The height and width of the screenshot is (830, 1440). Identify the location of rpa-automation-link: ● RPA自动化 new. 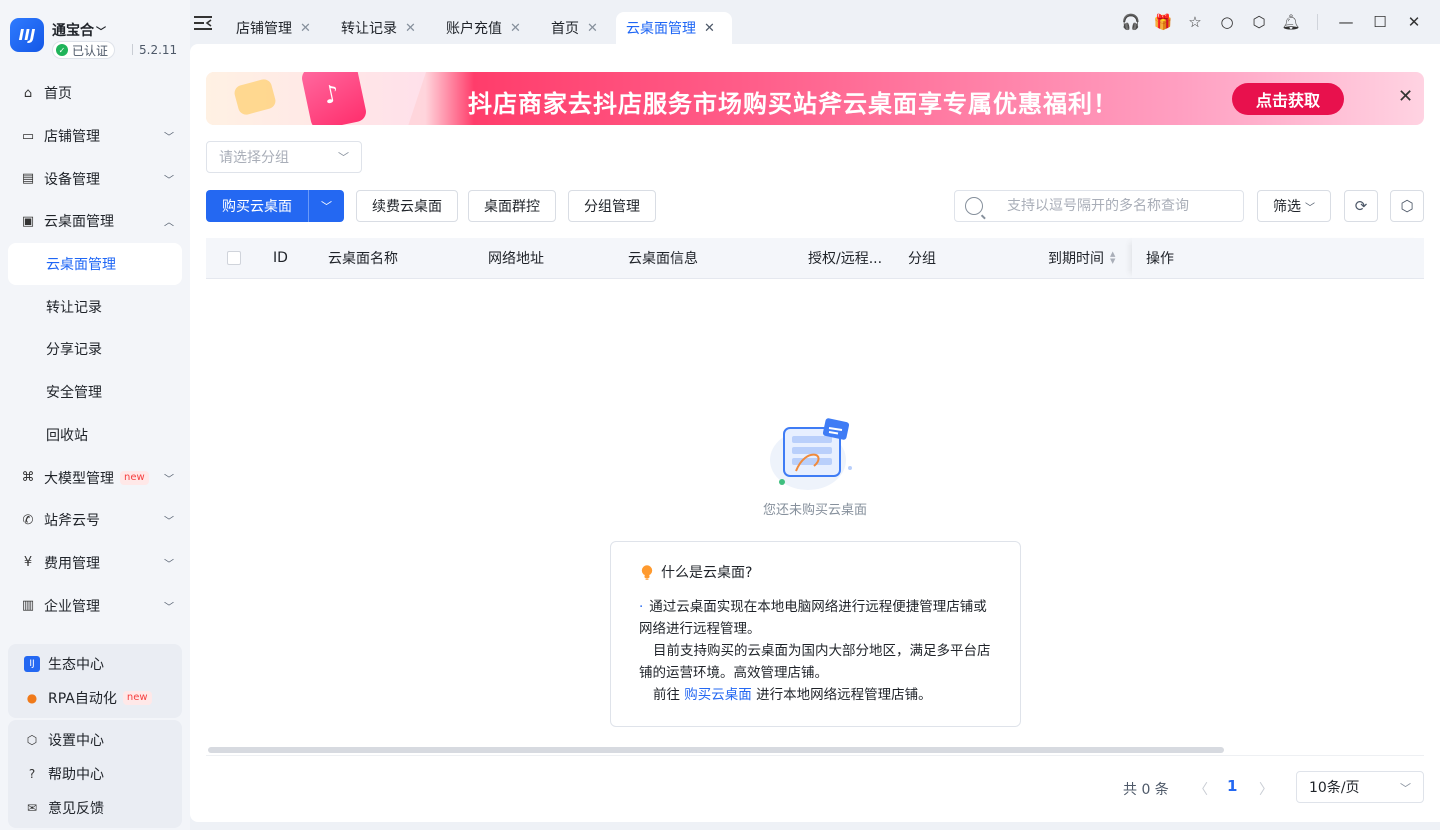
(95, 698).